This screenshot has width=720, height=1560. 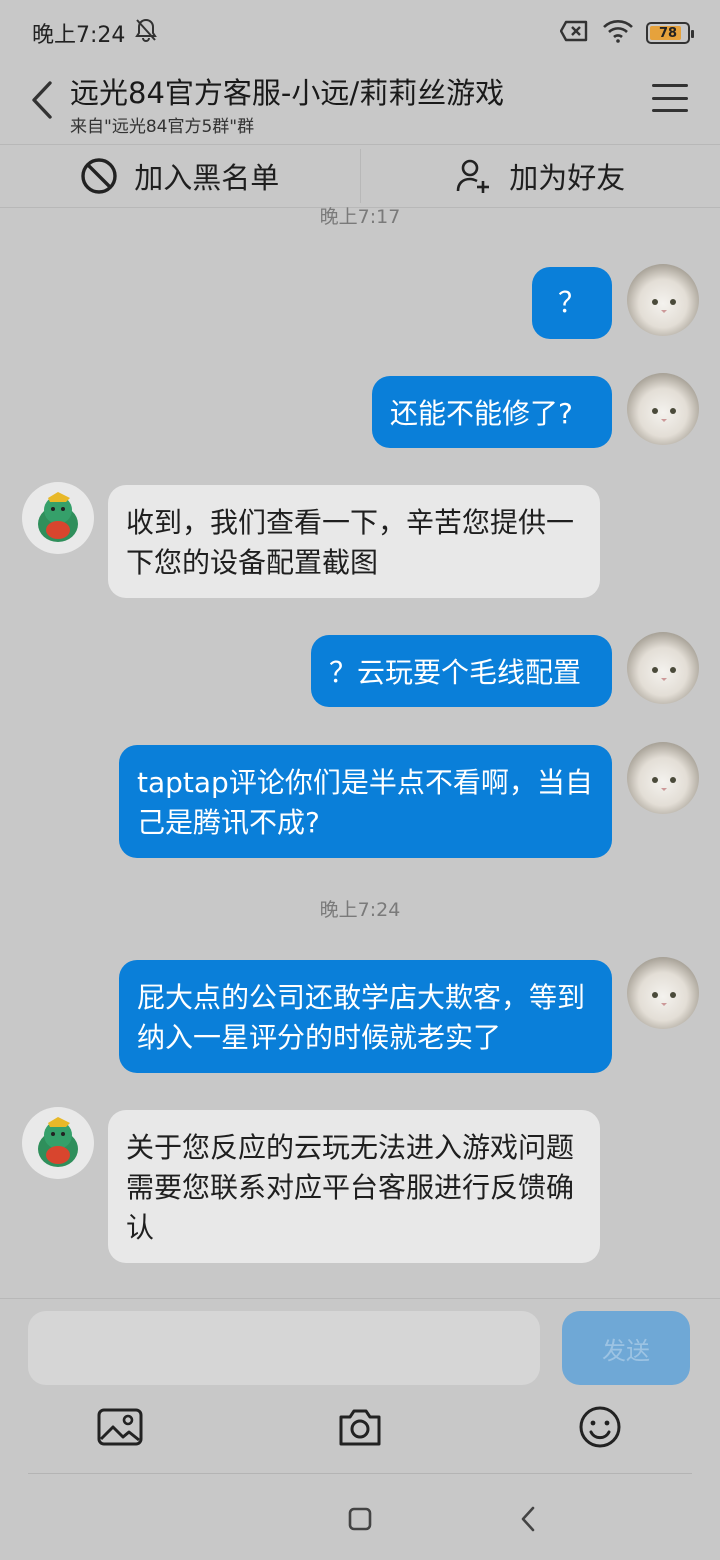 What do you see at coordinates (284, 1348) in the screenshot?
I see `message-input` at bounding box center [284, 1348].